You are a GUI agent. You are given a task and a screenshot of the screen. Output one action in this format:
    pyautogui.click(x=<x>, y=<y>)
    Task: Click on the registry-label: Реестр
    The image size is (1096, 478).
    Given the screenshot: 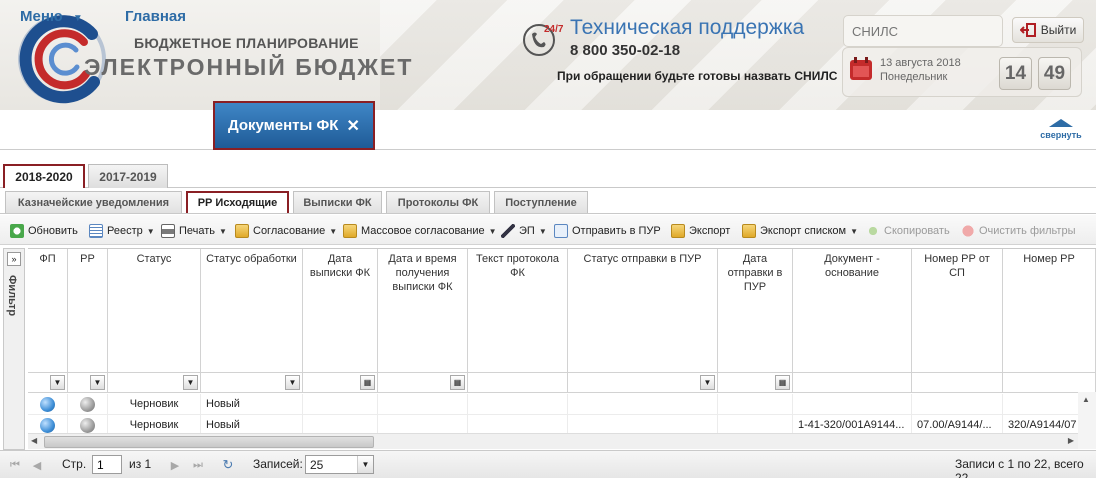 What is the action you would take?
    pyautogui.click(x=125, y=231)
    